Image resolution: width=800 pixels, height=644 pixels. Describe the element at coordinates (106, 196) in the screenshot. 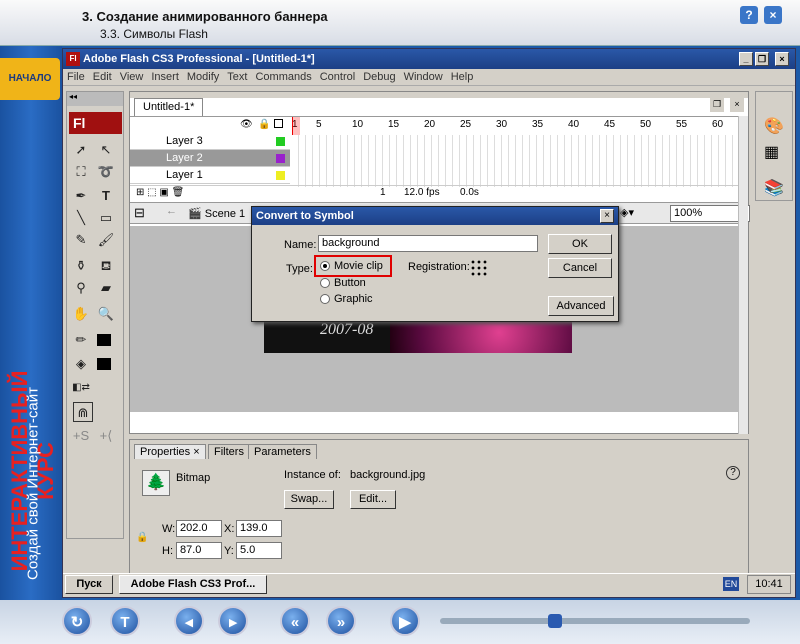

I see `text-tool-icon: T` at that location.